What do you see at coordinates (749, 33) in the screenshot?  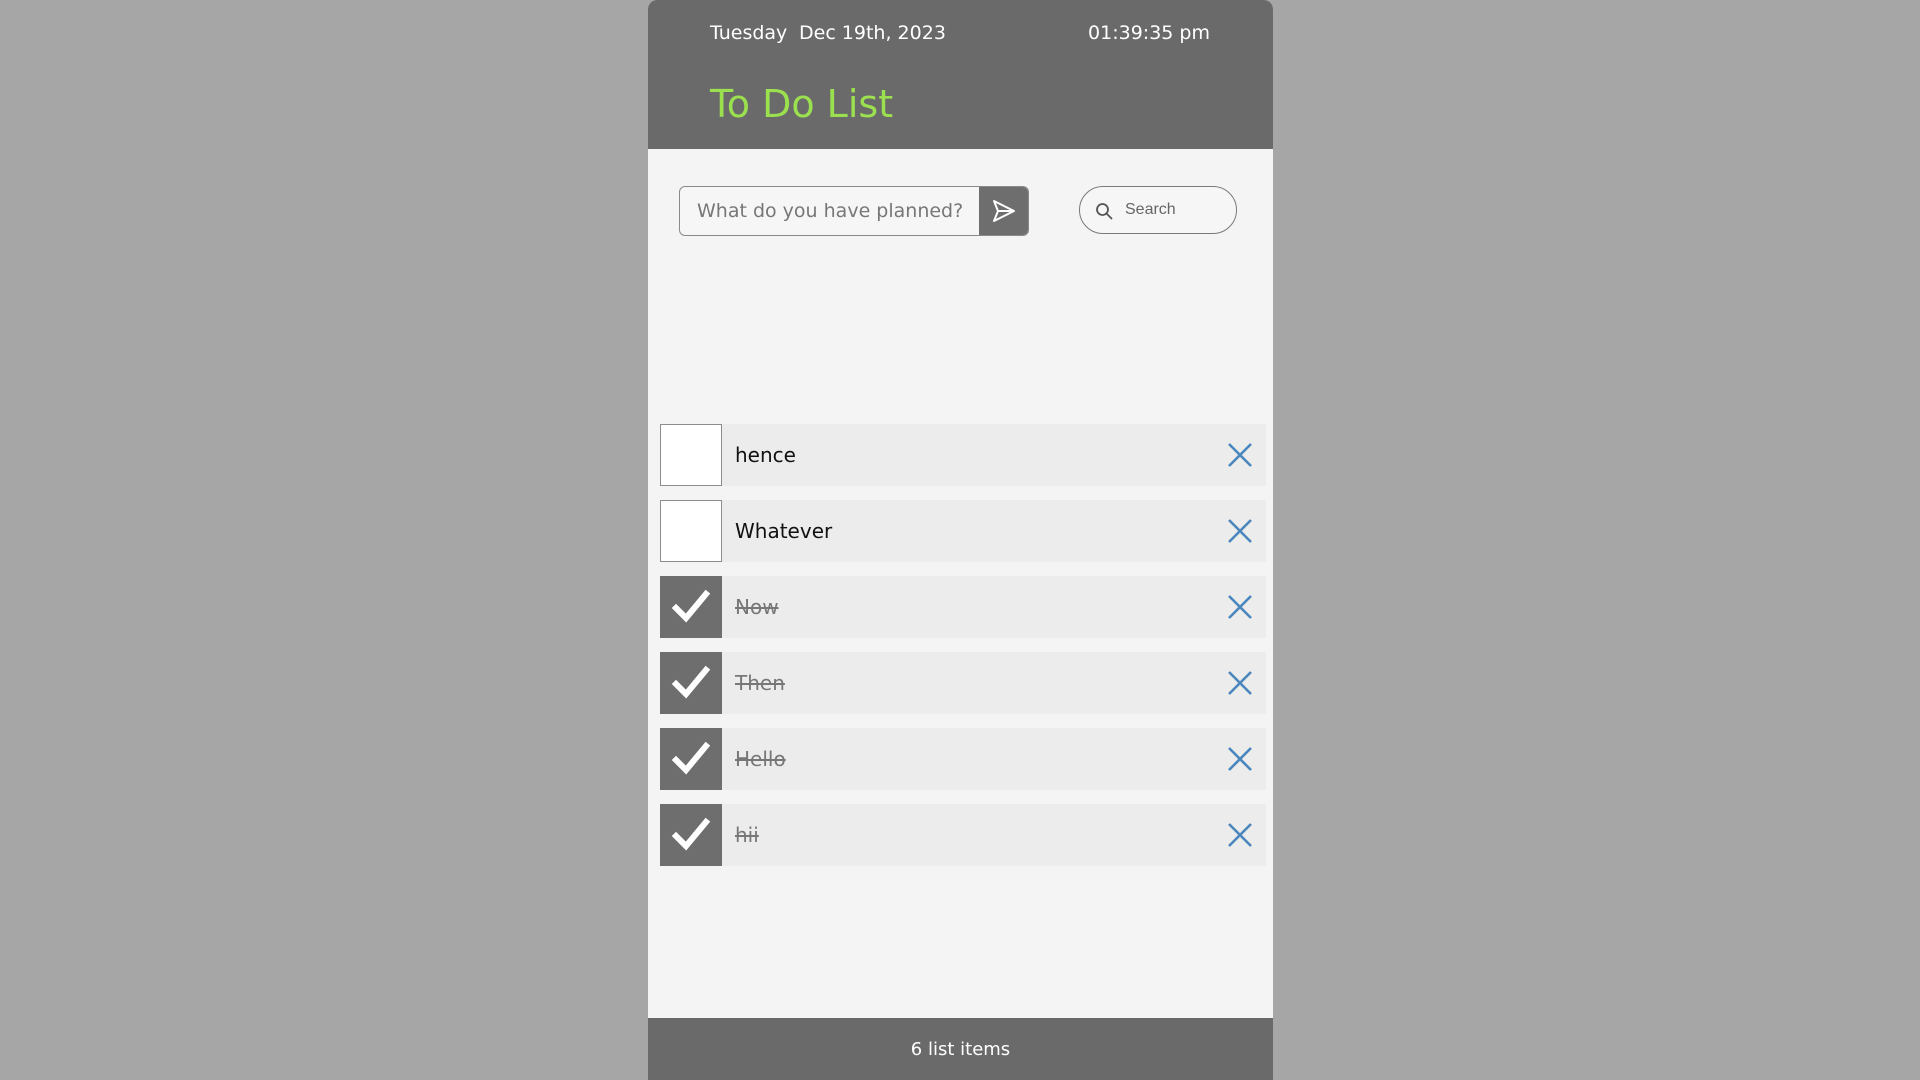 I see `day-label: Tuesday` at bounding box center [749, 33].